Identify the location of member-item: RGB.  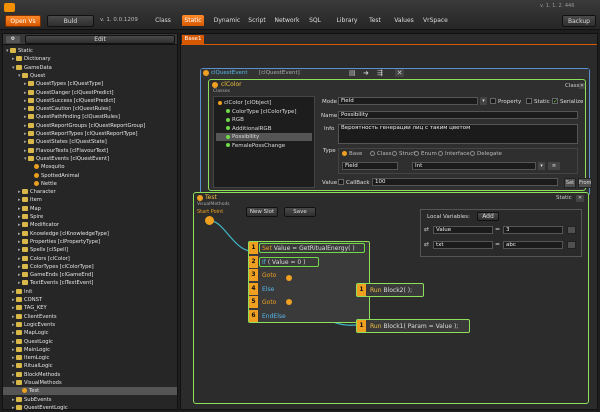
(264, 120).